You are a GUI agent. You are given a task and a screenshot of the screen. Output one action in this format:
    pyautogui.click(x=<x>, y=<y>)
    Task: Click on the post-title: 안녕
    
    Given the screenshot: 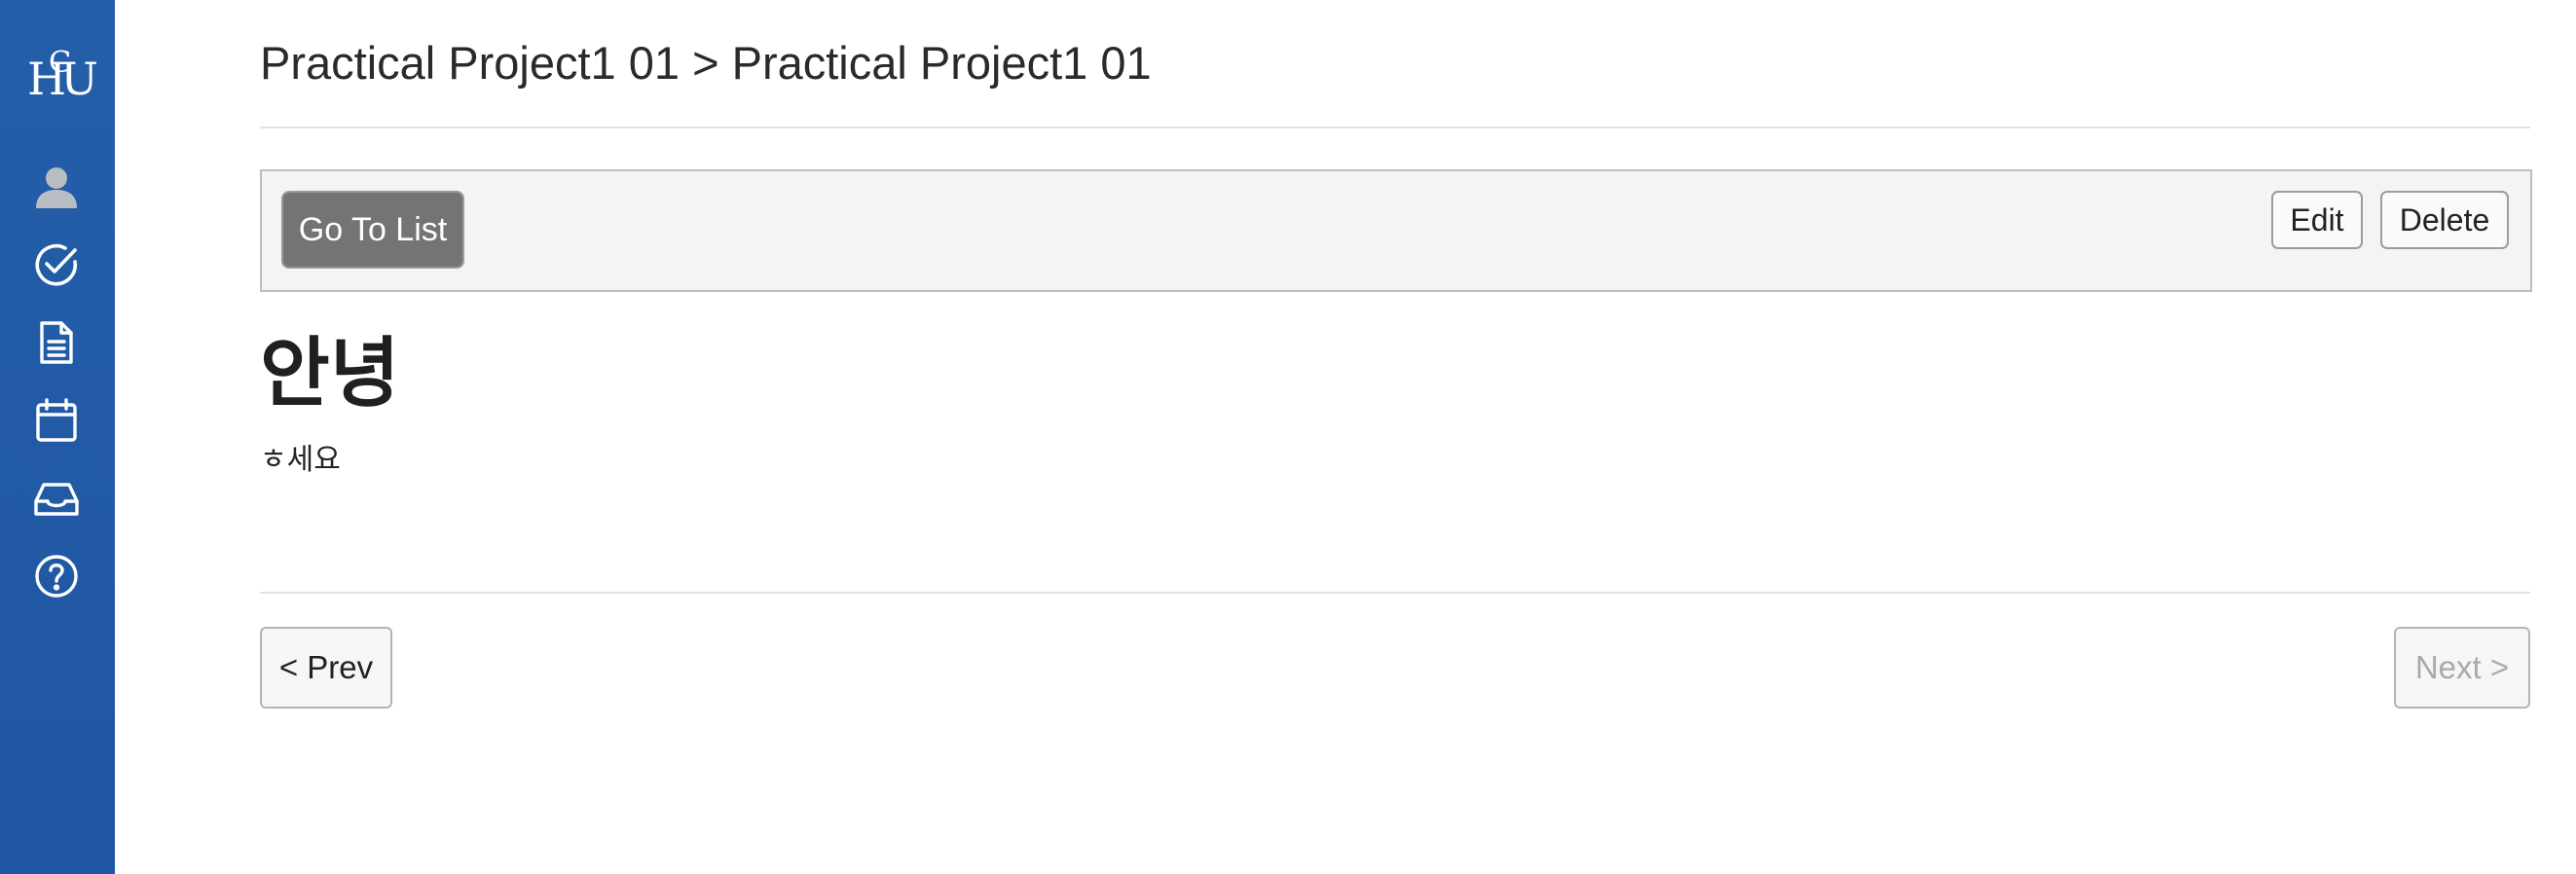 What is the action you would take?
    pyautogui.click(x=330, y=374)
    